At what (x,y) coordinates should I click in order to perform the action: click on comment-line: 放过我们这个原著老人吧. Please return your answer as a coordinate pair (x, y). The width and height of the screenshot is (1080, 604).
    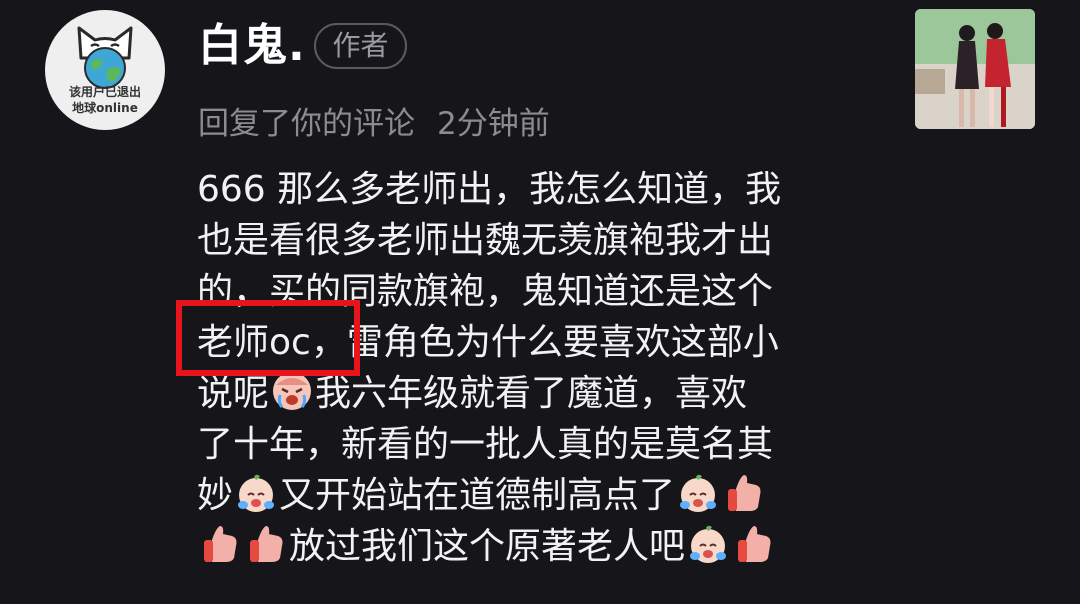
    Looking at the image, I should click on (542, 546).